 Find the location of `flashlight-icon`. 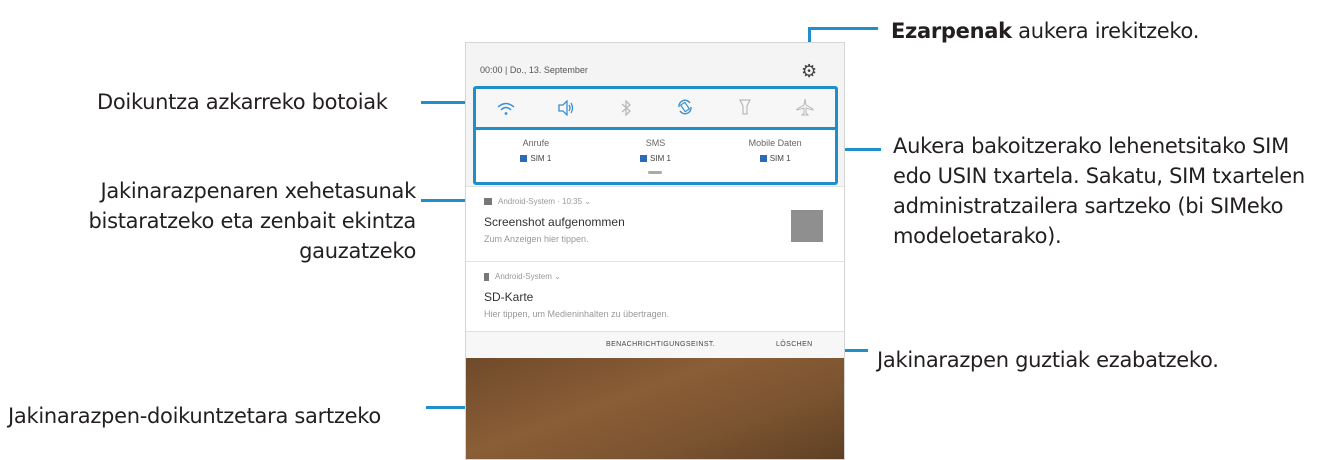

flashlight-icon is located at coordinates (745, 110).